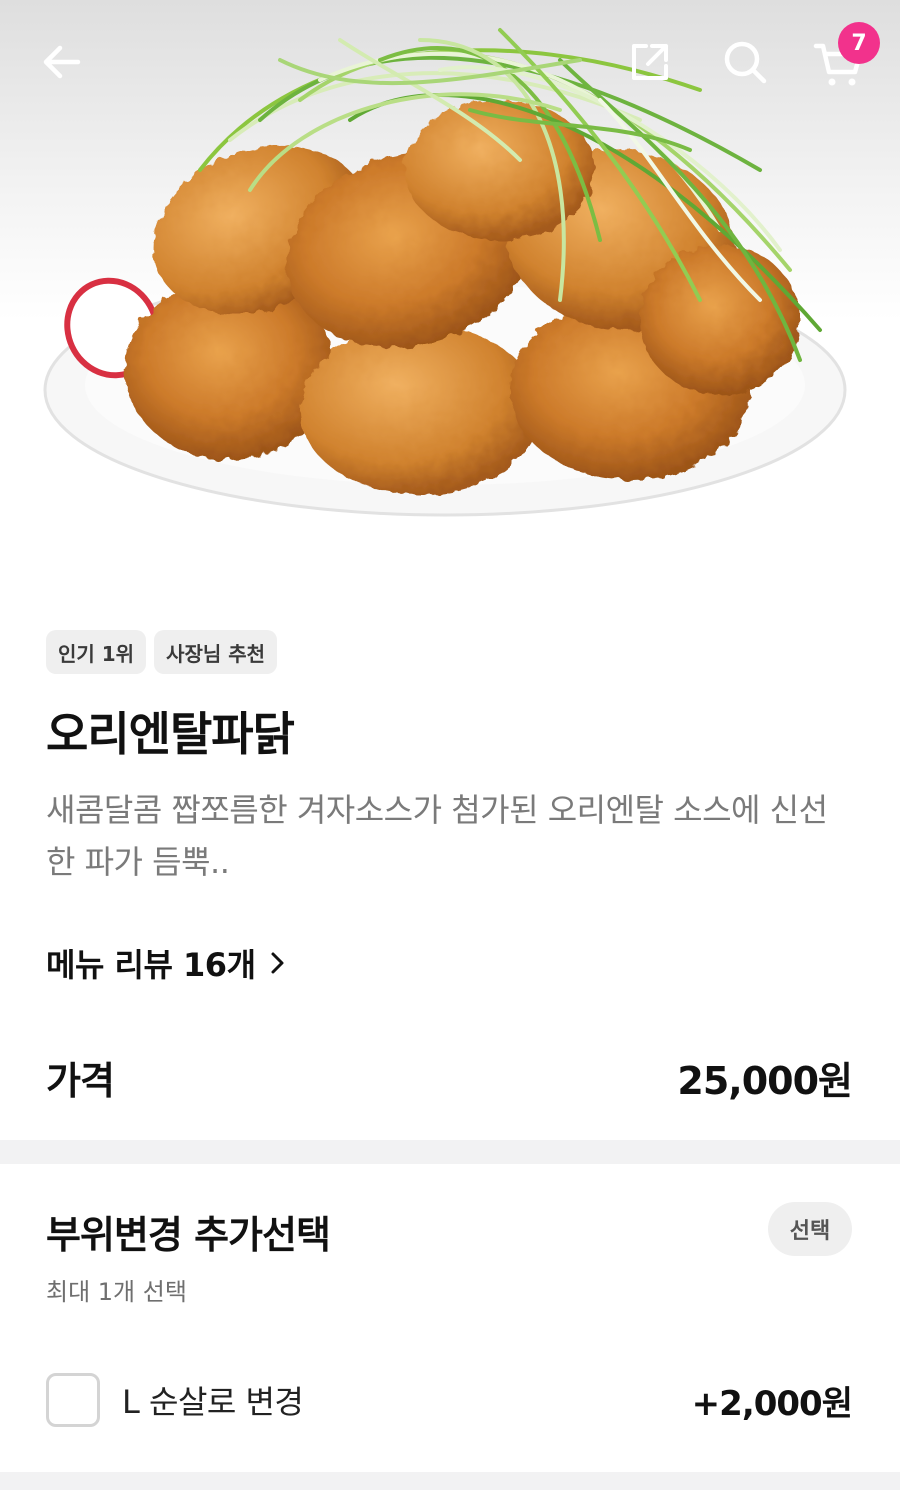 Image resolution: width=900 pixels, height=1490 pixels. Describe the element at coordinates (213, 1402) in the screenshot. I see `option-label: L 순살로 변경` at that location.